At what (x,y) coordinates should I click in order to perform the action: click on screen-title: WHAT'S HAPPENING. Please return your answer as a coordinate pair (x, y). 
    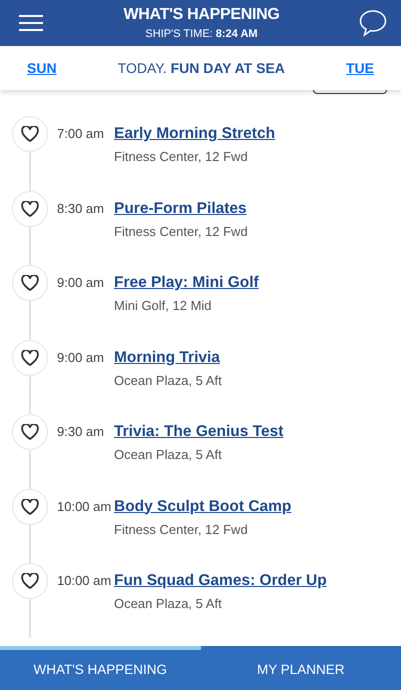
    Looking at the image, I should click on (201, 15).